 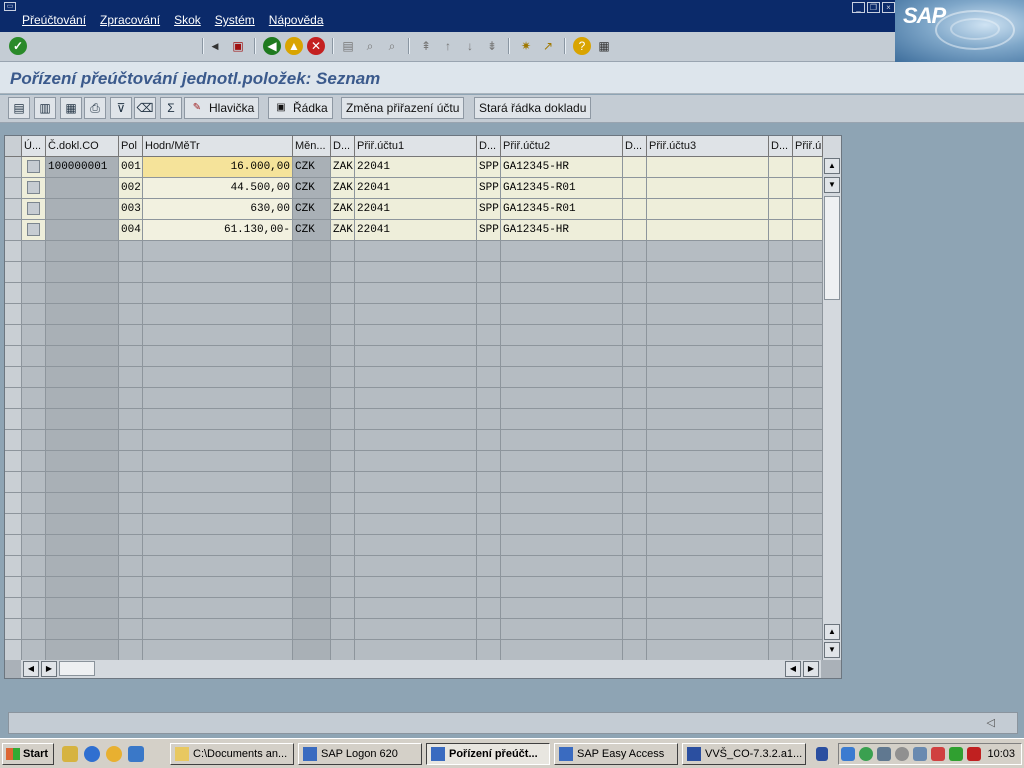 What do you see at coordinates (121, 108) in the screenshot?
I see `filter-button: ⊽` at bounding box center [121, 108].